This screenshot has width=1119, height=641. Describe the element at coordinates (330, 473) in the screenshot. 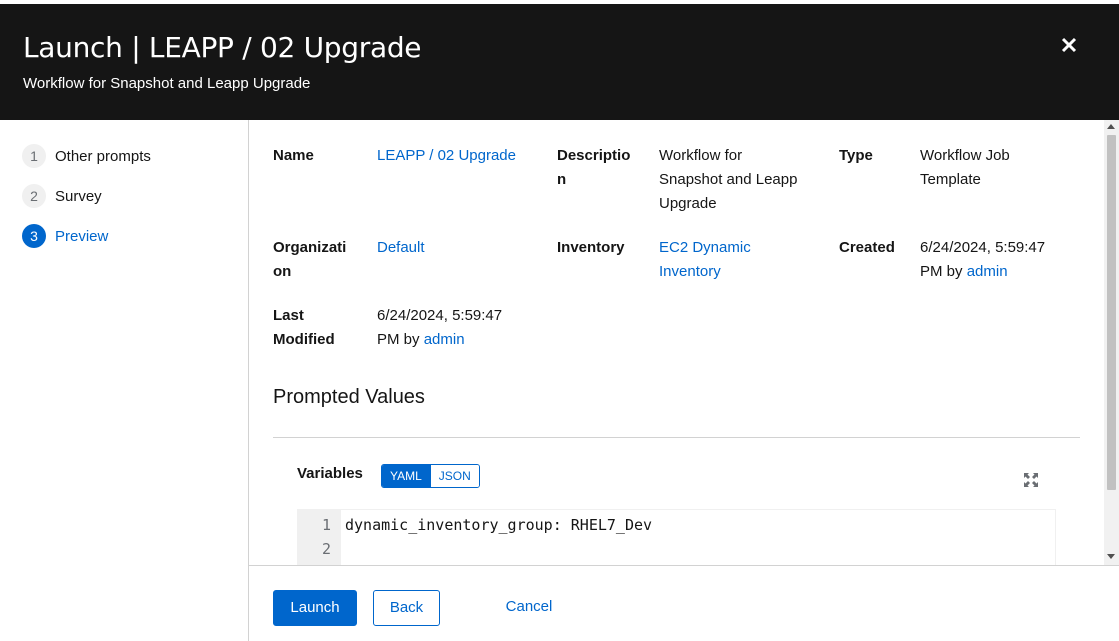

I see `variables-label: Variables` at that location.